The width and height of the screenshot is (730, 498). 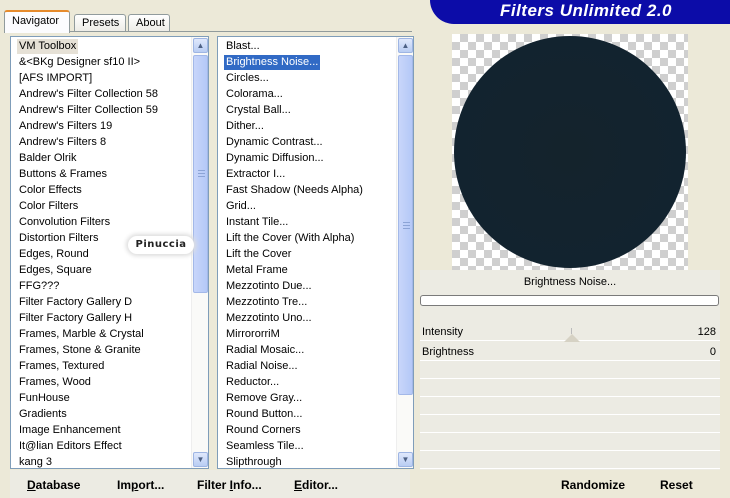 I want to click on list-item: Color Filters, so click(x=48, y=206).